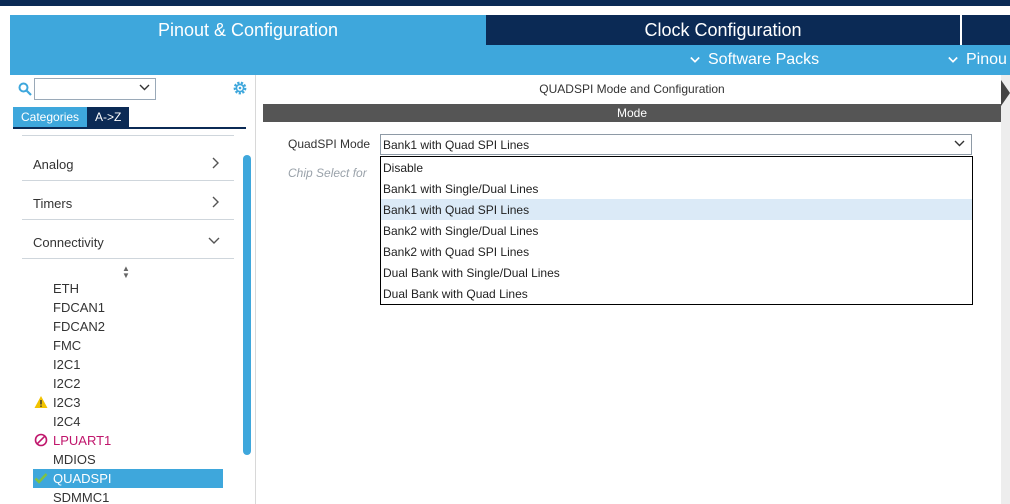 The image size is (1010, 504). I want to click on group-timers: Timers, so click(128, 201).